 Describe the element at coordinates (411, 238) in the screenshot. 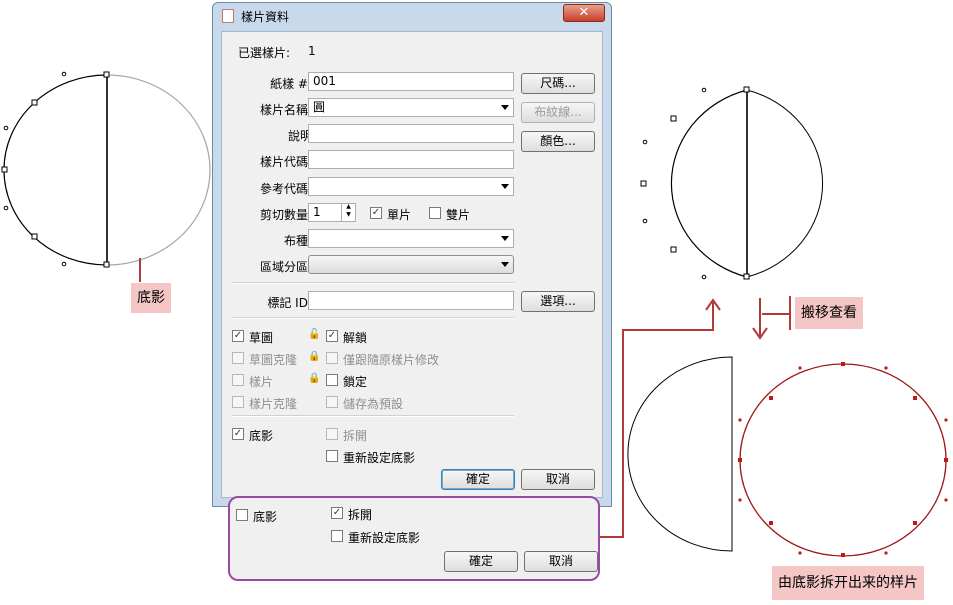

I see `fabric-combo` at that location.